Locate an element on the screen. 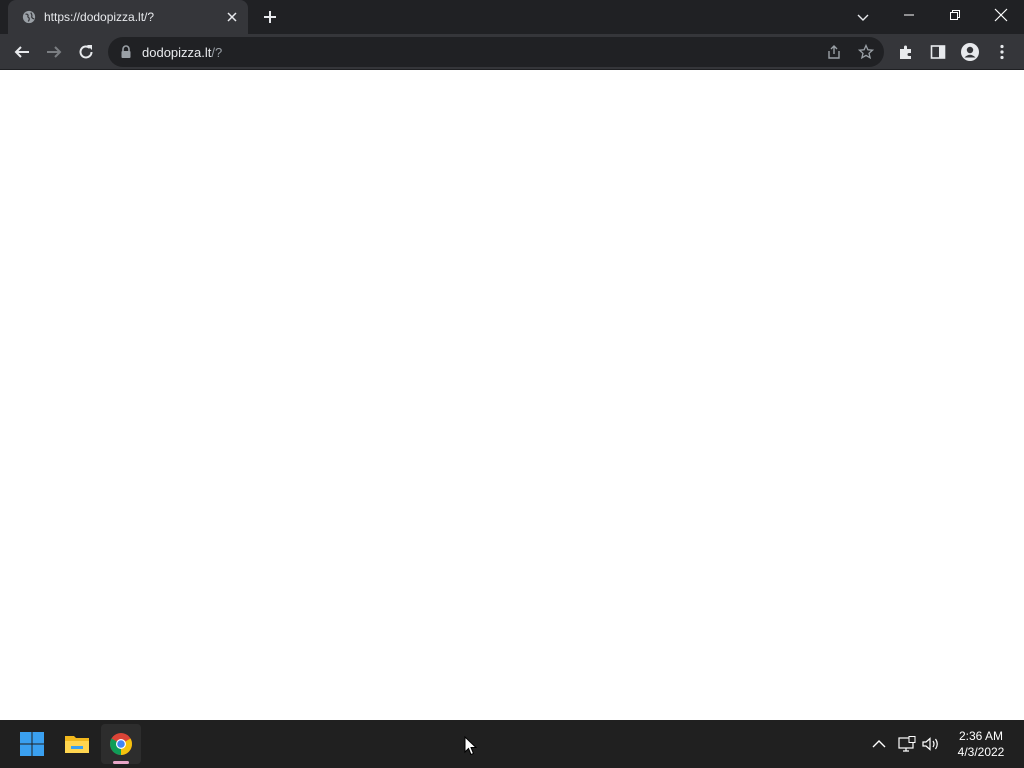  reload-button is located at coordinates (86, 52).